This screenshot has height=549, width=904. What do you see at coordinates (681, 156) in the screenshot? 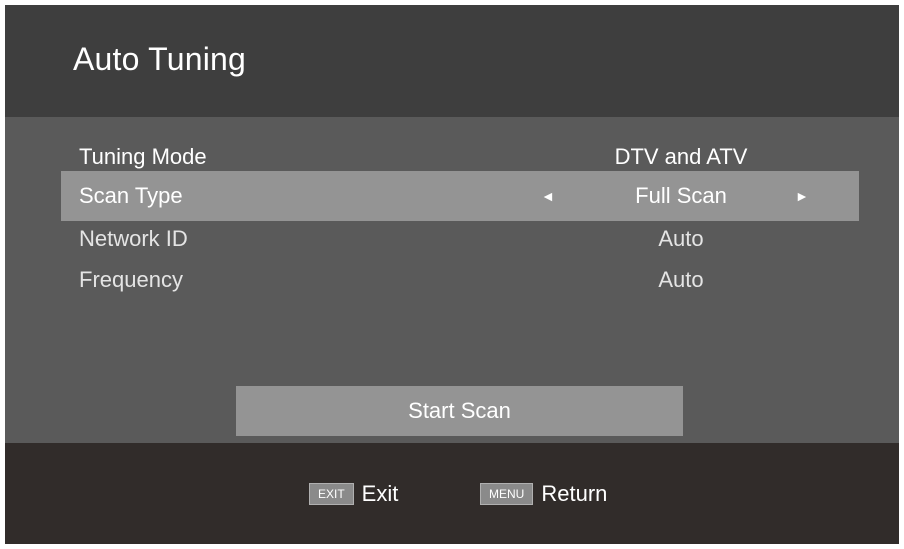
I see `menu-row-value: DTV and ATV` at bounding box center [681, 156].